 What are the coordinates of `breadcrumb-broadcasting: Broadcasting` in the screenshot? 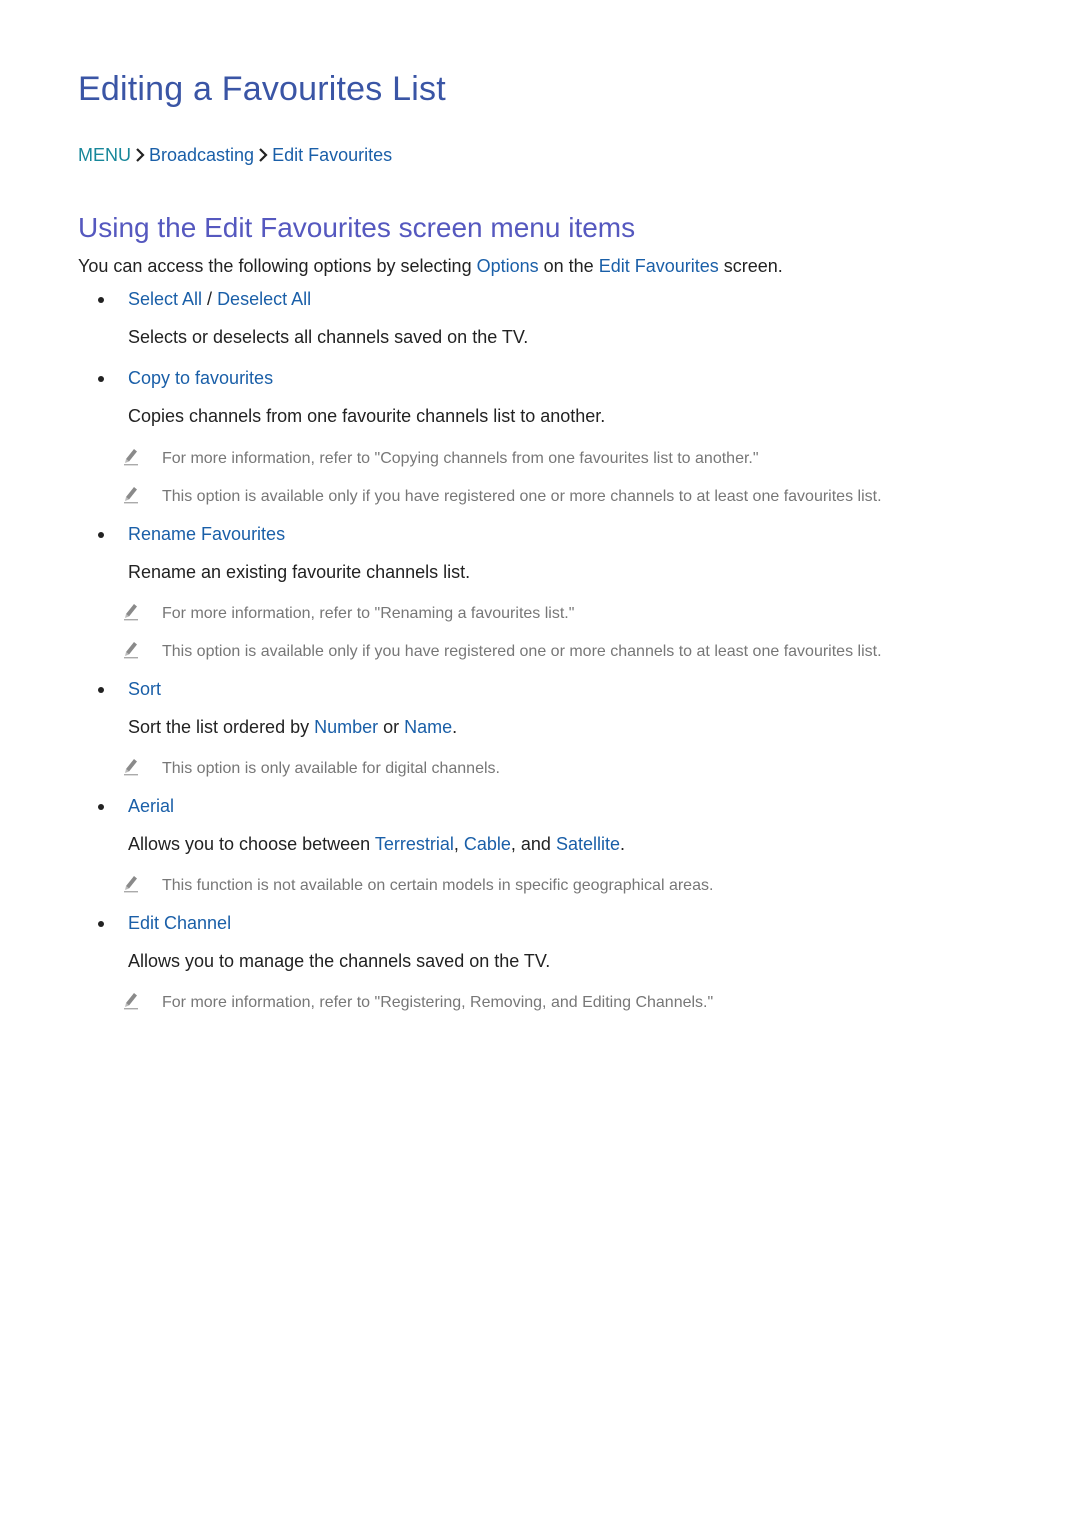 It's located at (201, 155).